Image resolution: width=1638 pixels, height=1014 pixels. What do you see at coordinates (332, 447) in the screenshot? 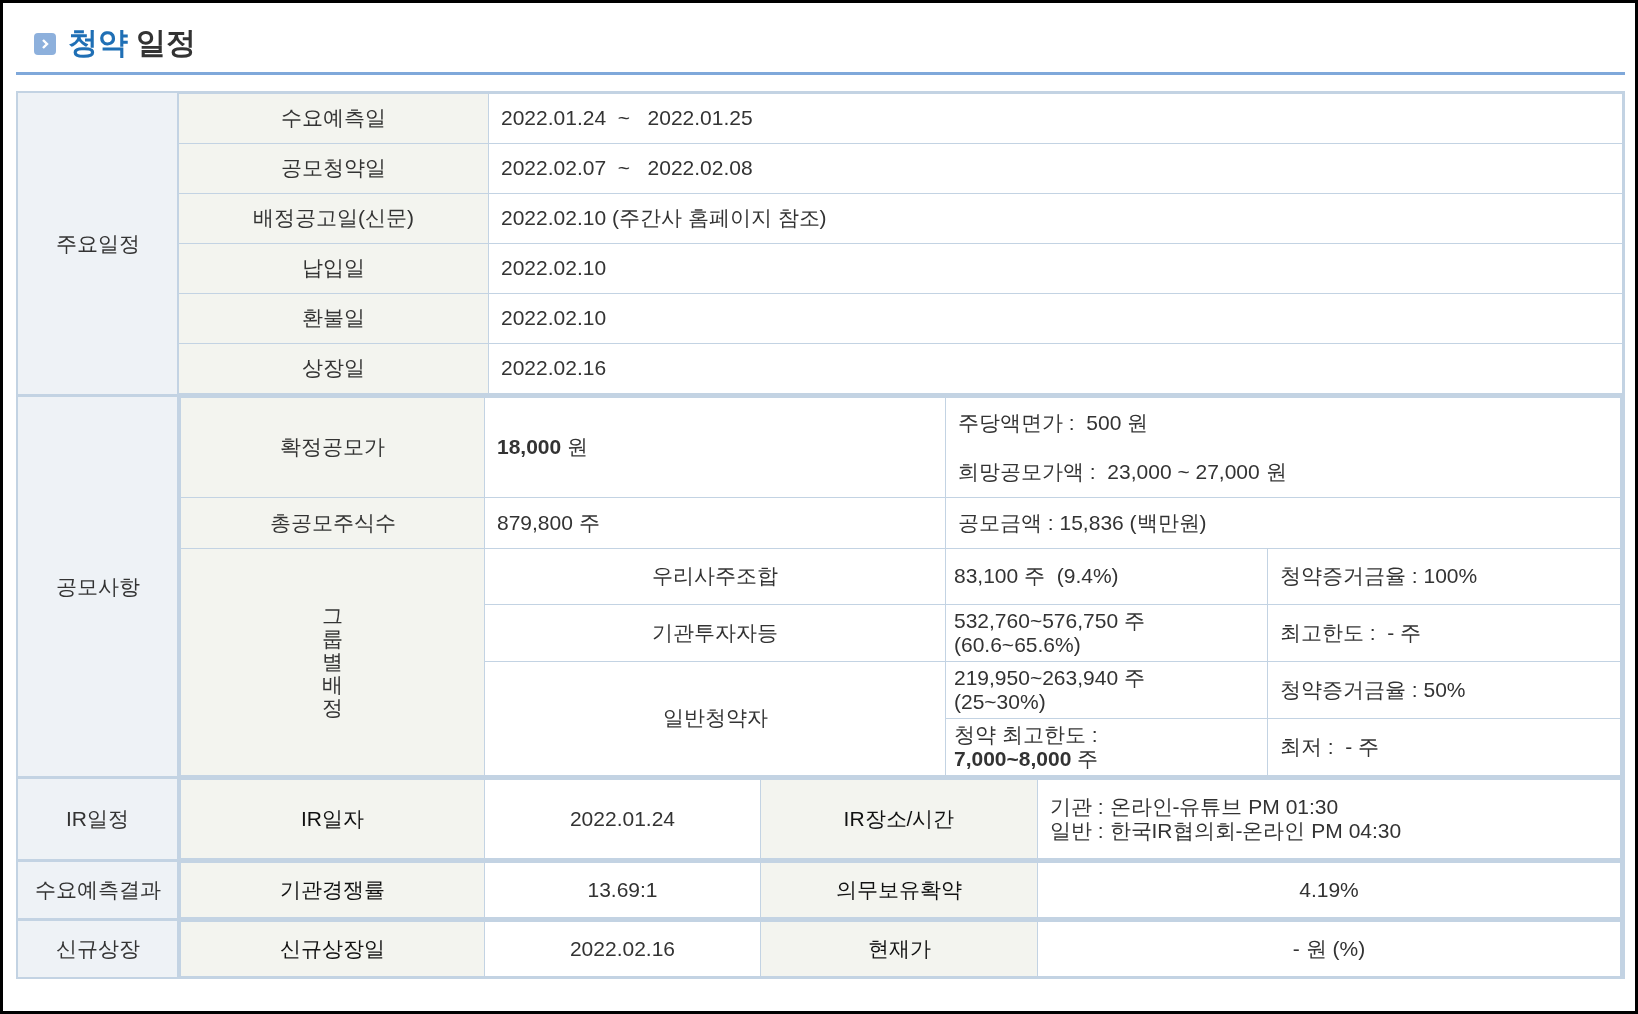
I see `field-label: 확정공모가` at bounding box center [332, 447].